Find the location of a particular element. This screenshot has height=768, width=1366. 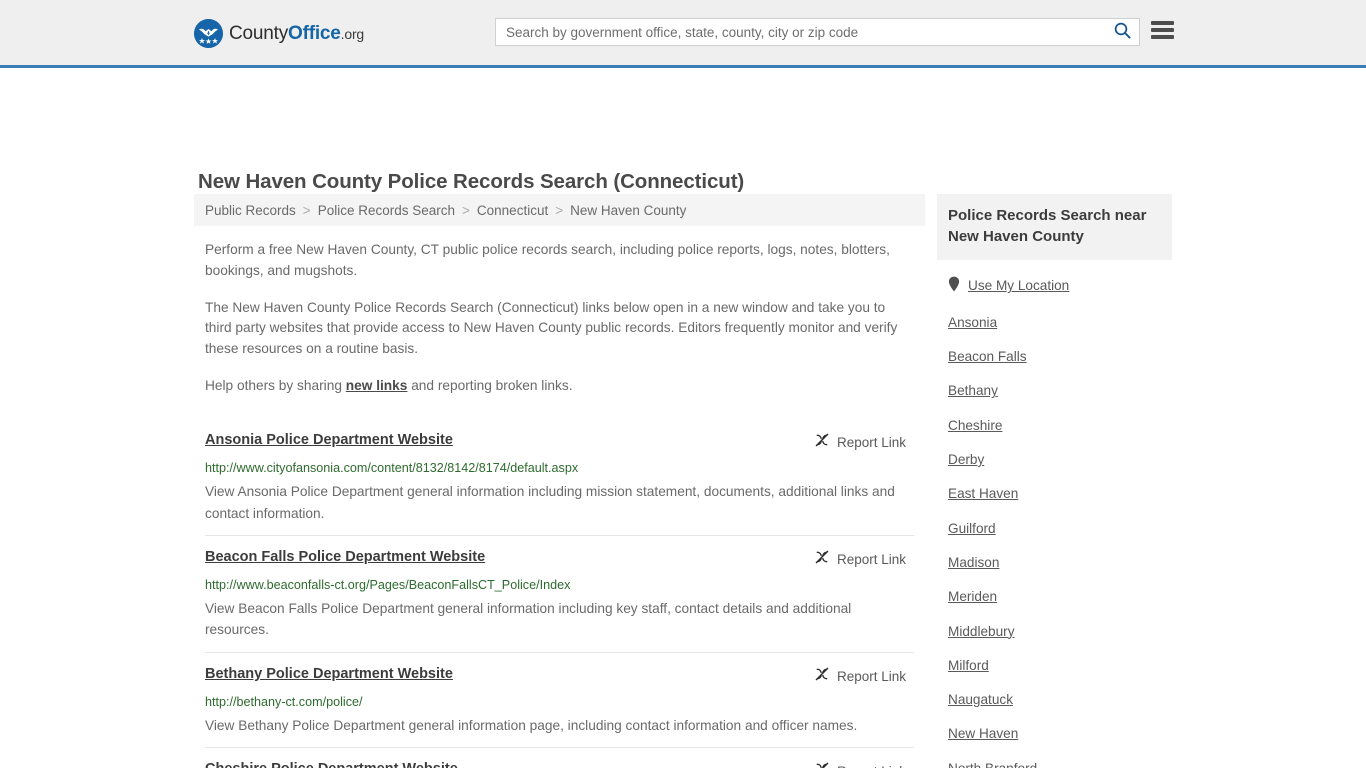

sidebar-item-guilford: Guilford is located at coordinates (1054, 529).